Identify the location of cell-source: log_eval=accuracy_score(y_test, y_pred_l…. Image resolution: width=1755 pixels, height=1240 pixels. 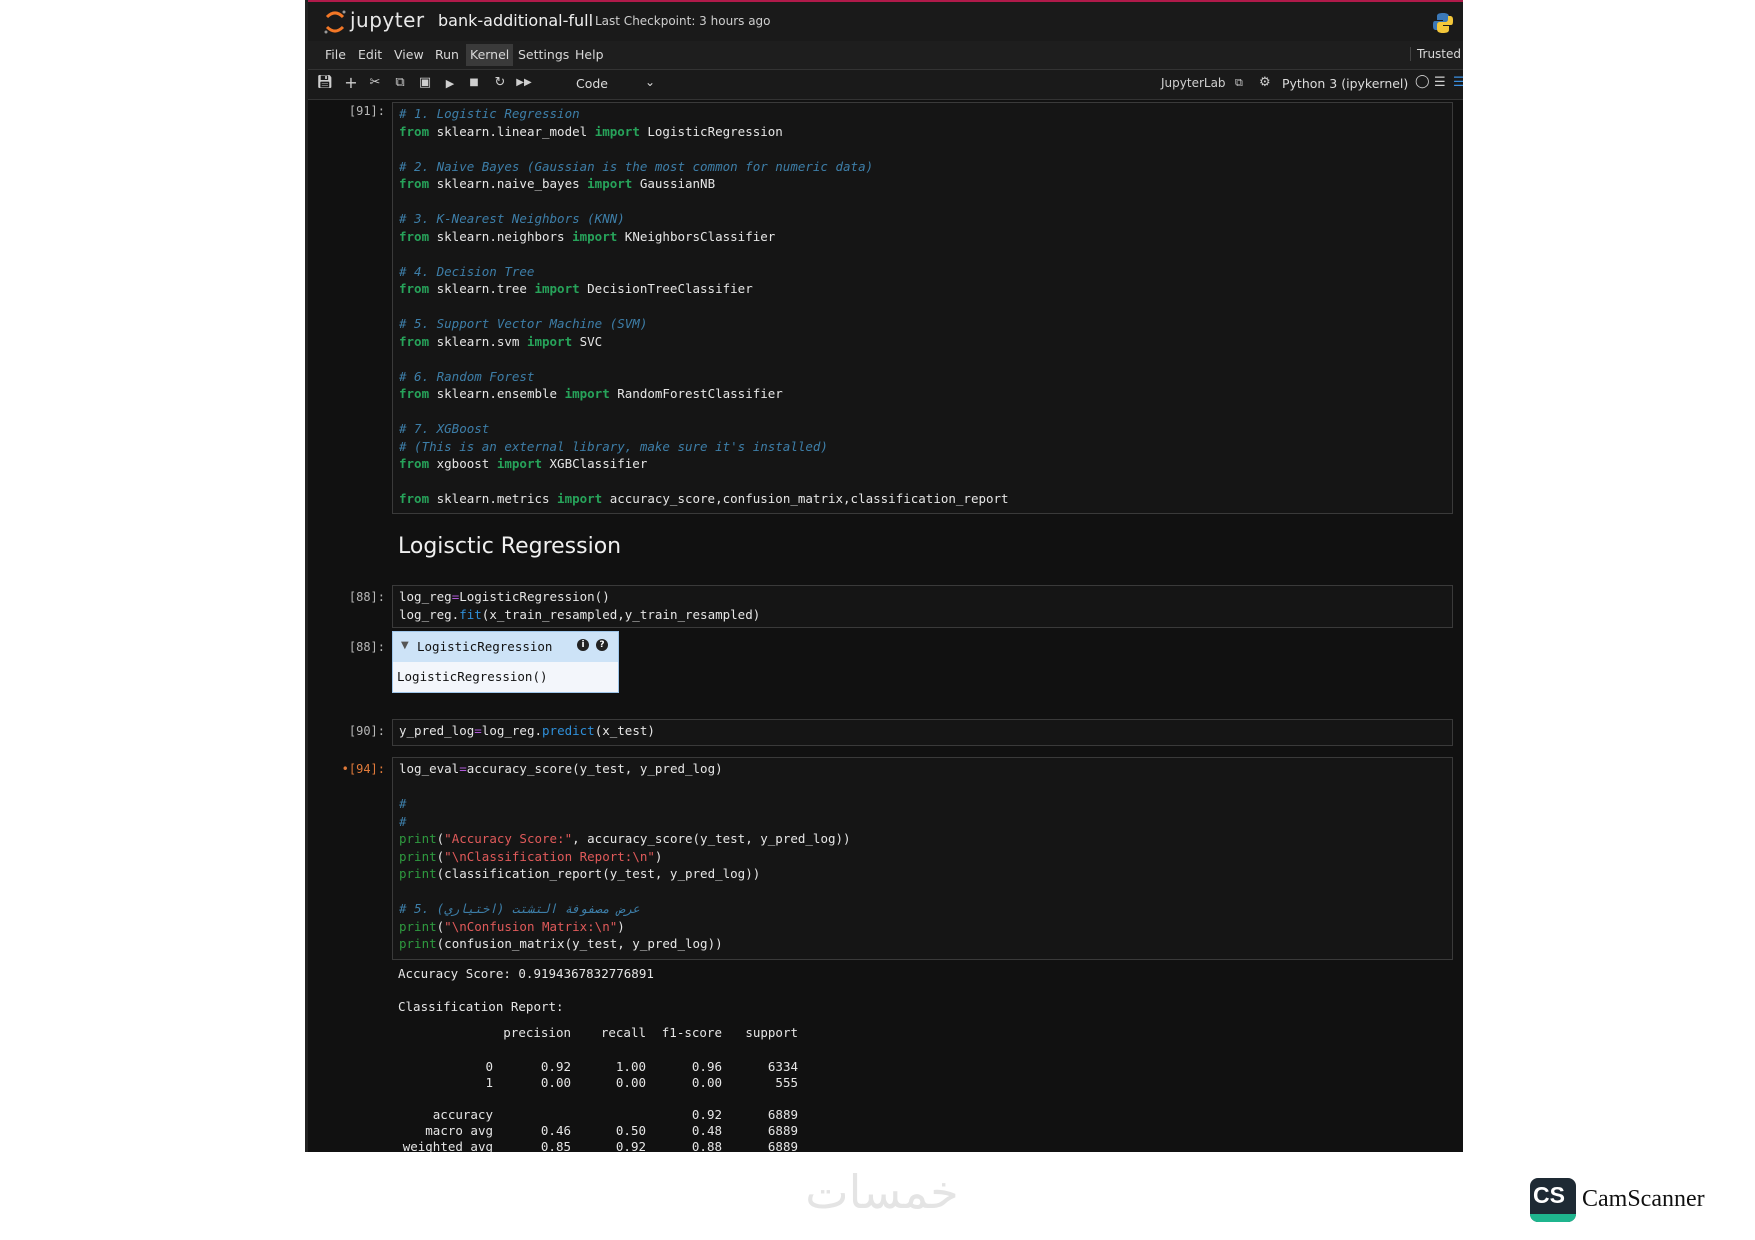
(625, 856).